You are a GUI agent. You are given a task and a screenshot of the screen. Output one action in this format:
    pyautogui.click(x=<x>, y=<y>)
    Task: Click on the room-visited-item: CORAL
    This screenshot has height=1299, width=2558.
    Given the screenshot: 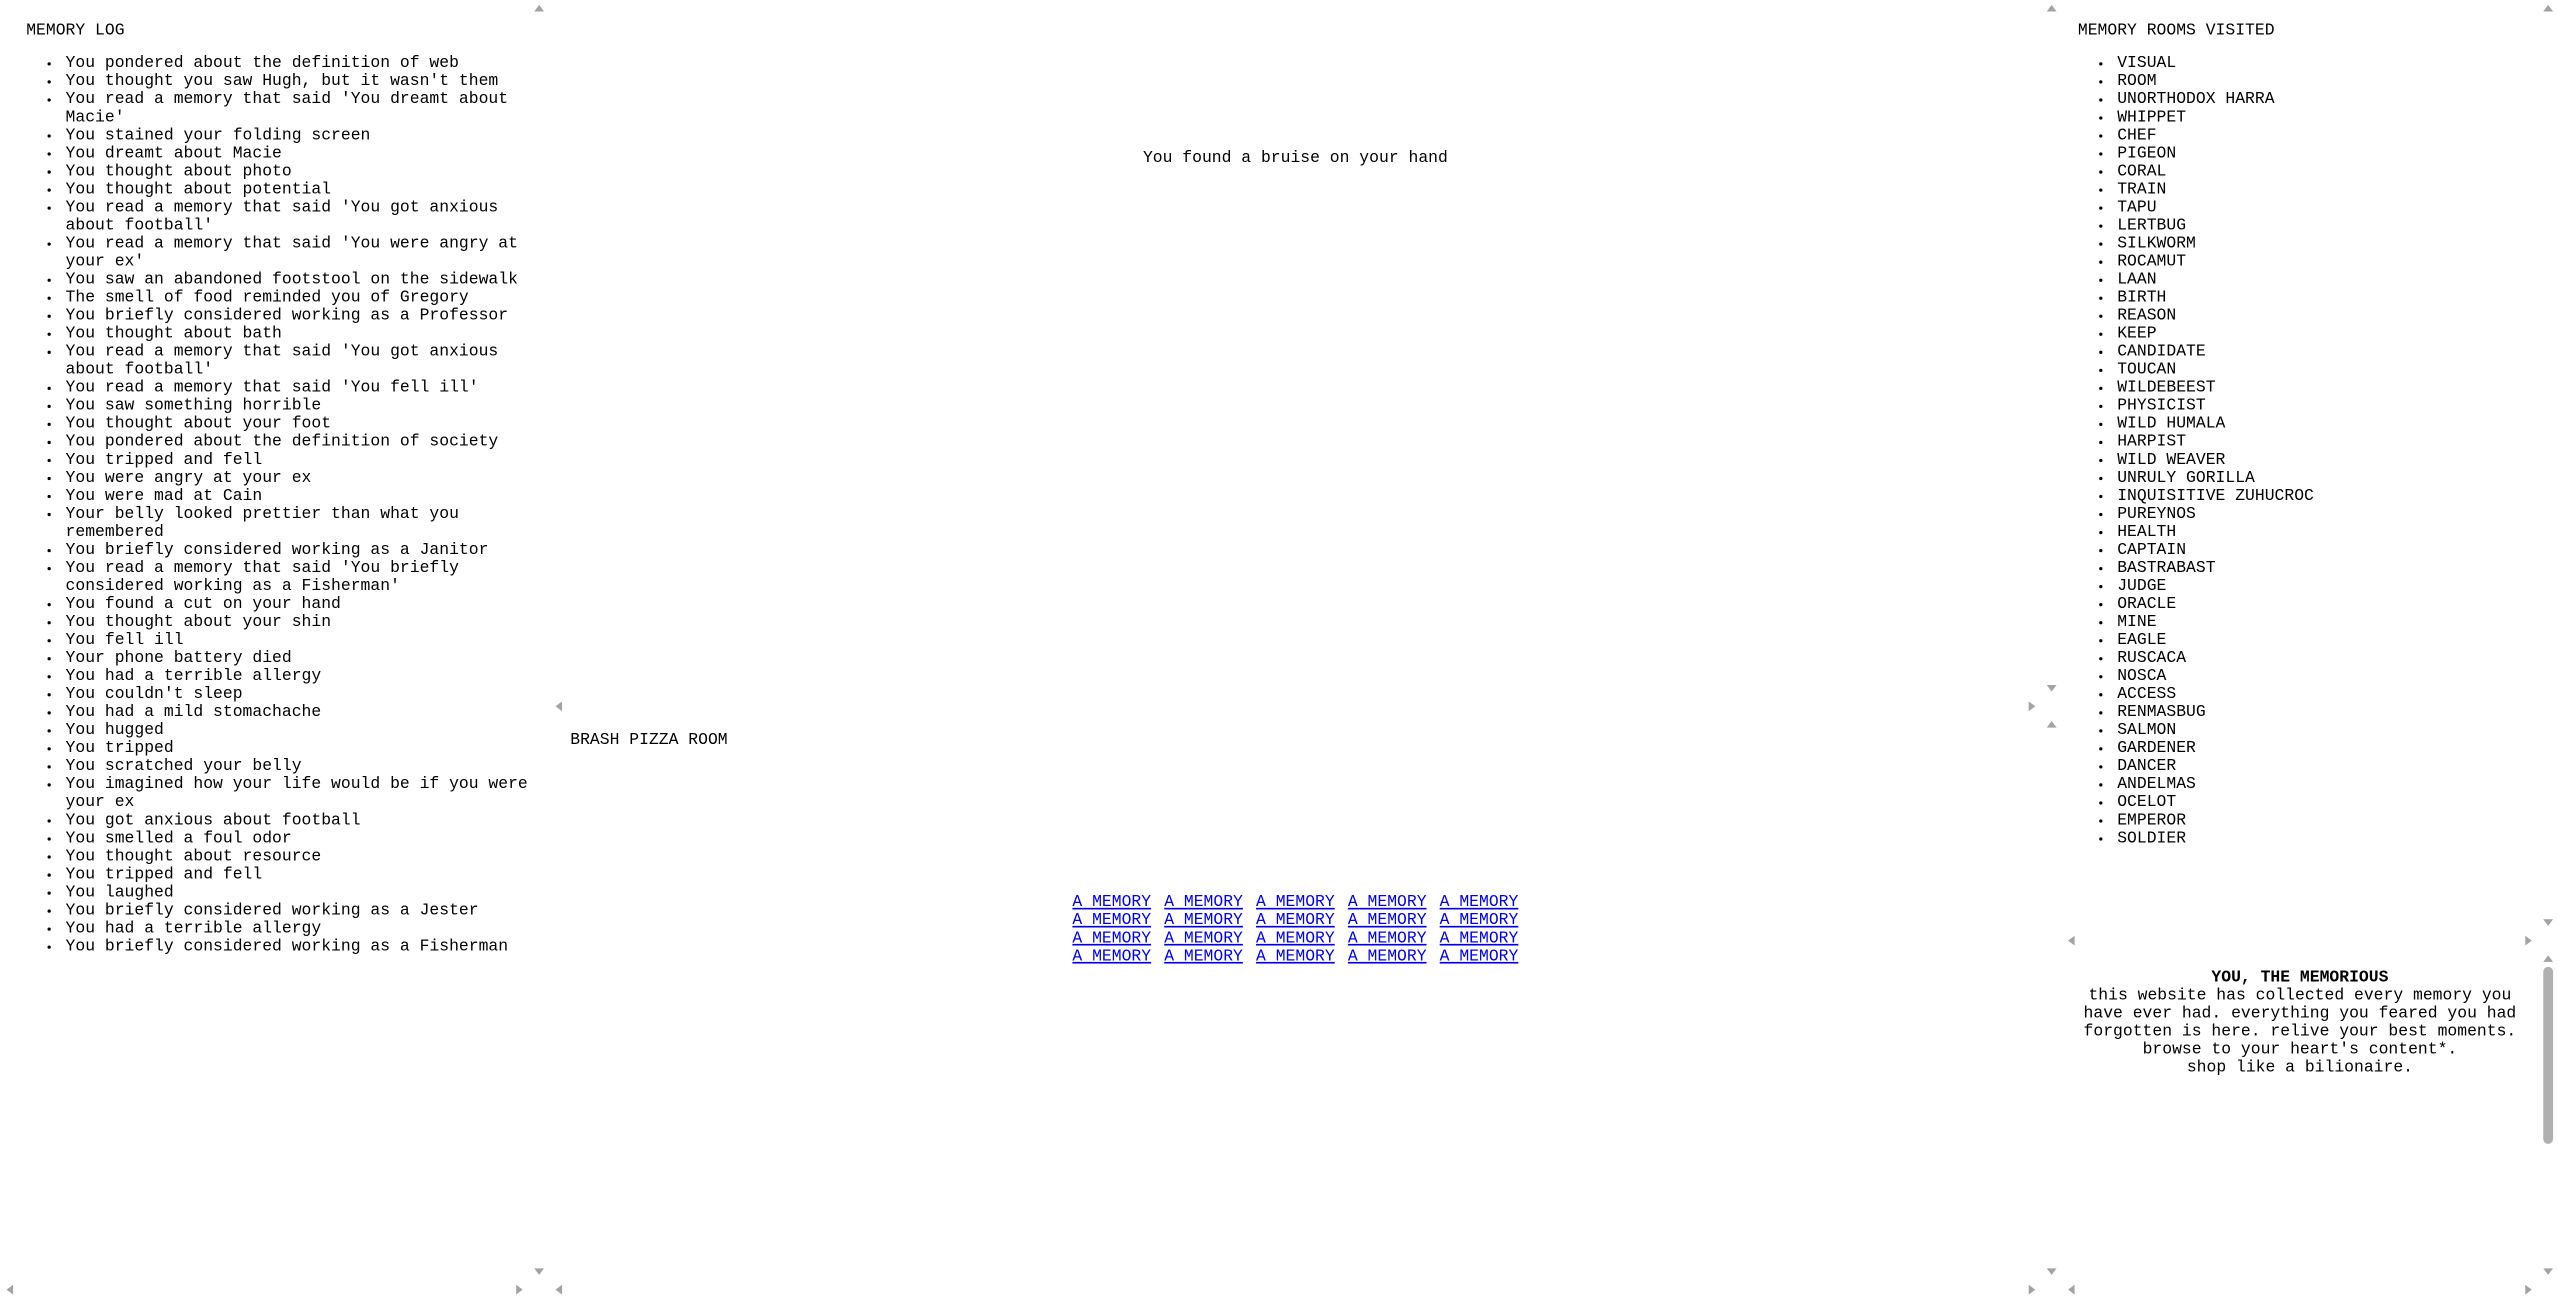 What is the action you would take?
    pyautogui.click(x=2327, y=173)
    